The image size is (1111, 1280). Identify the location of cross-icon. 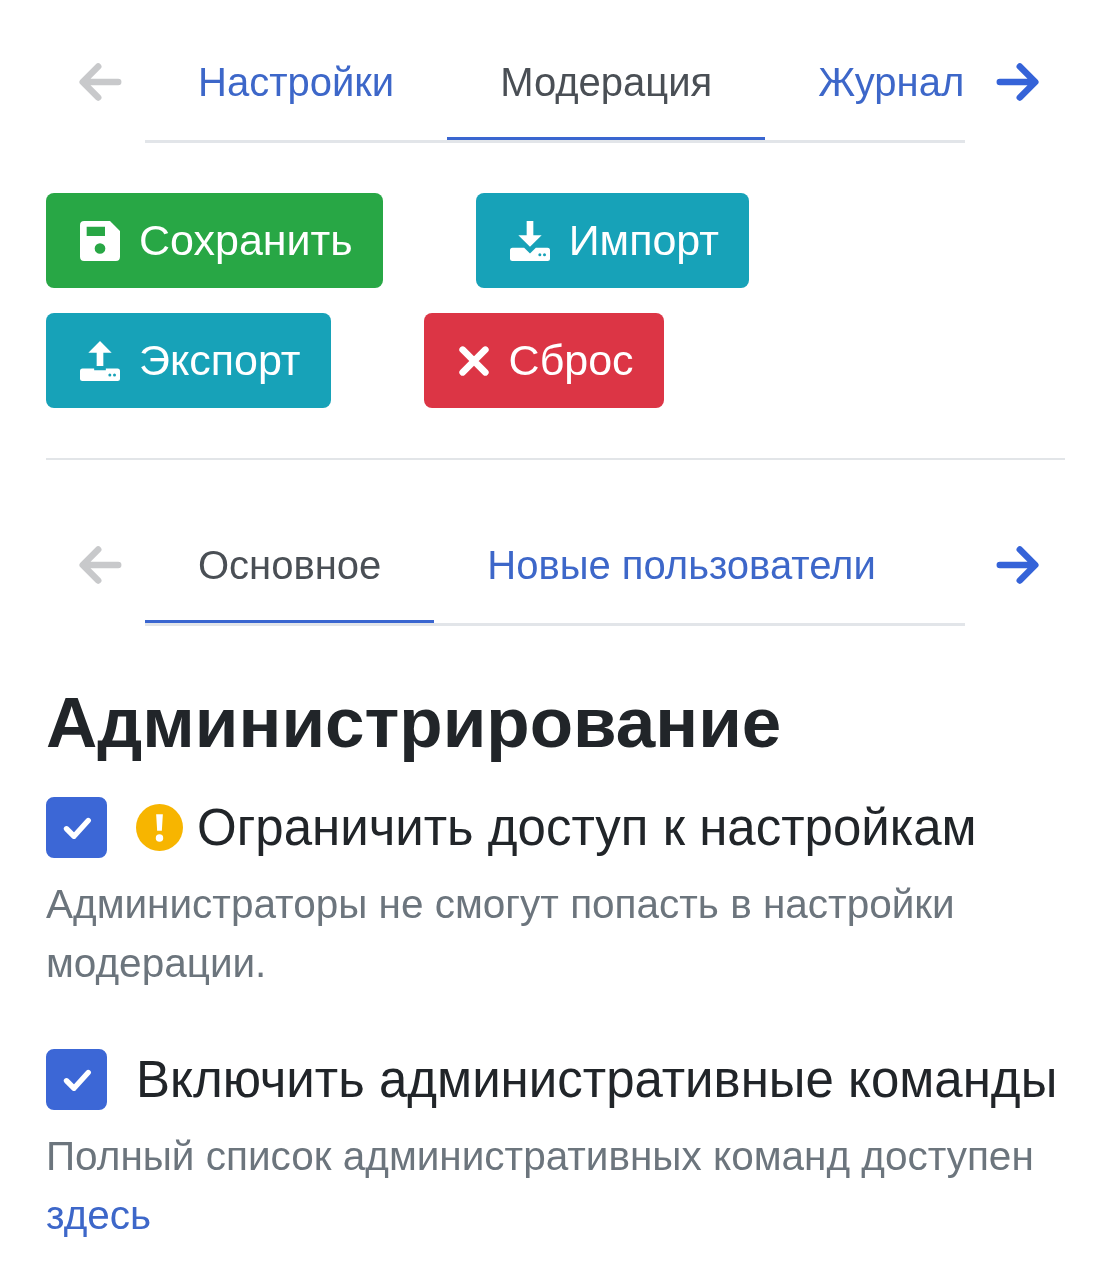
(473, 360).